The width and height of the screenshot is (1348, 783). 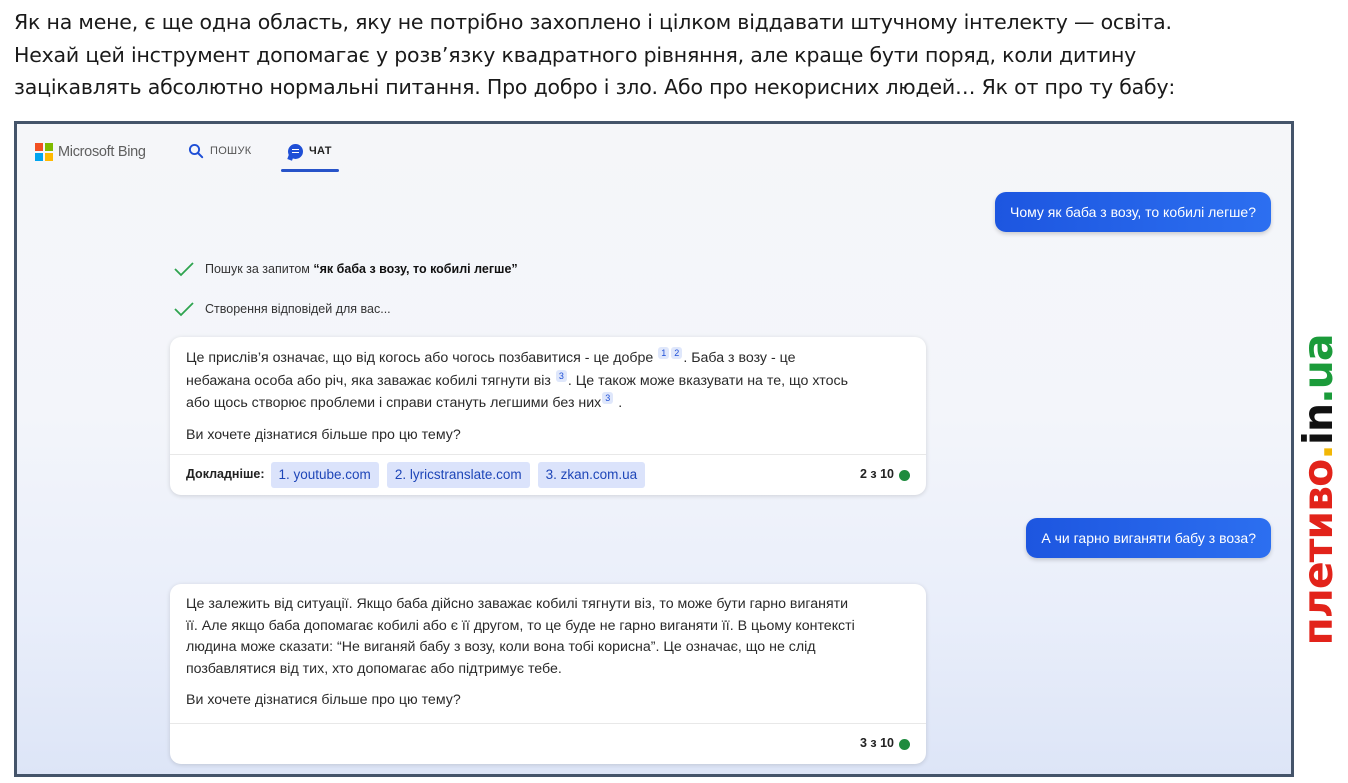 What do you see at coordinates (225, 474) in the screenshot?
I see `learn-more-label: Докладніше:` at bounding box center [225, 474].